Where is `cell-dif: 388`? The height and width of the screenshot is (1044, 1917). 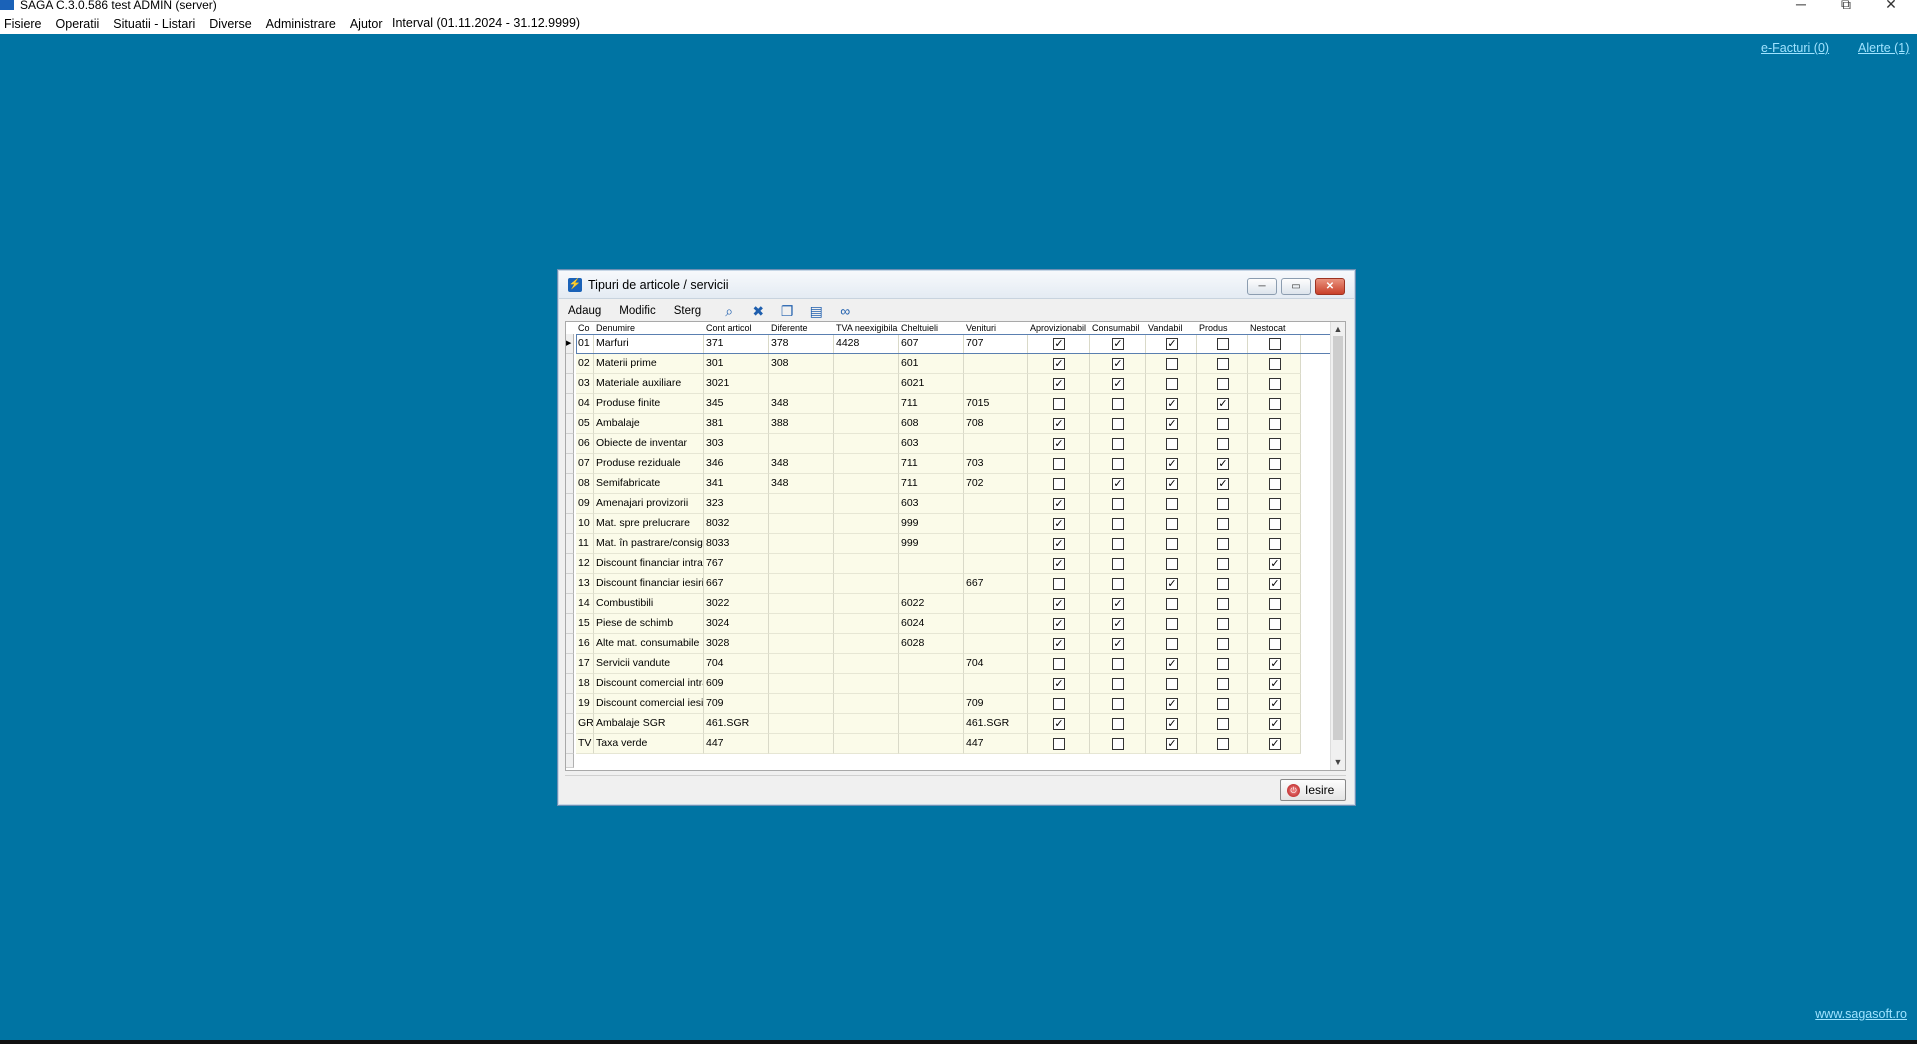
cell-dif: 388 is located at coordinates (801, 424).